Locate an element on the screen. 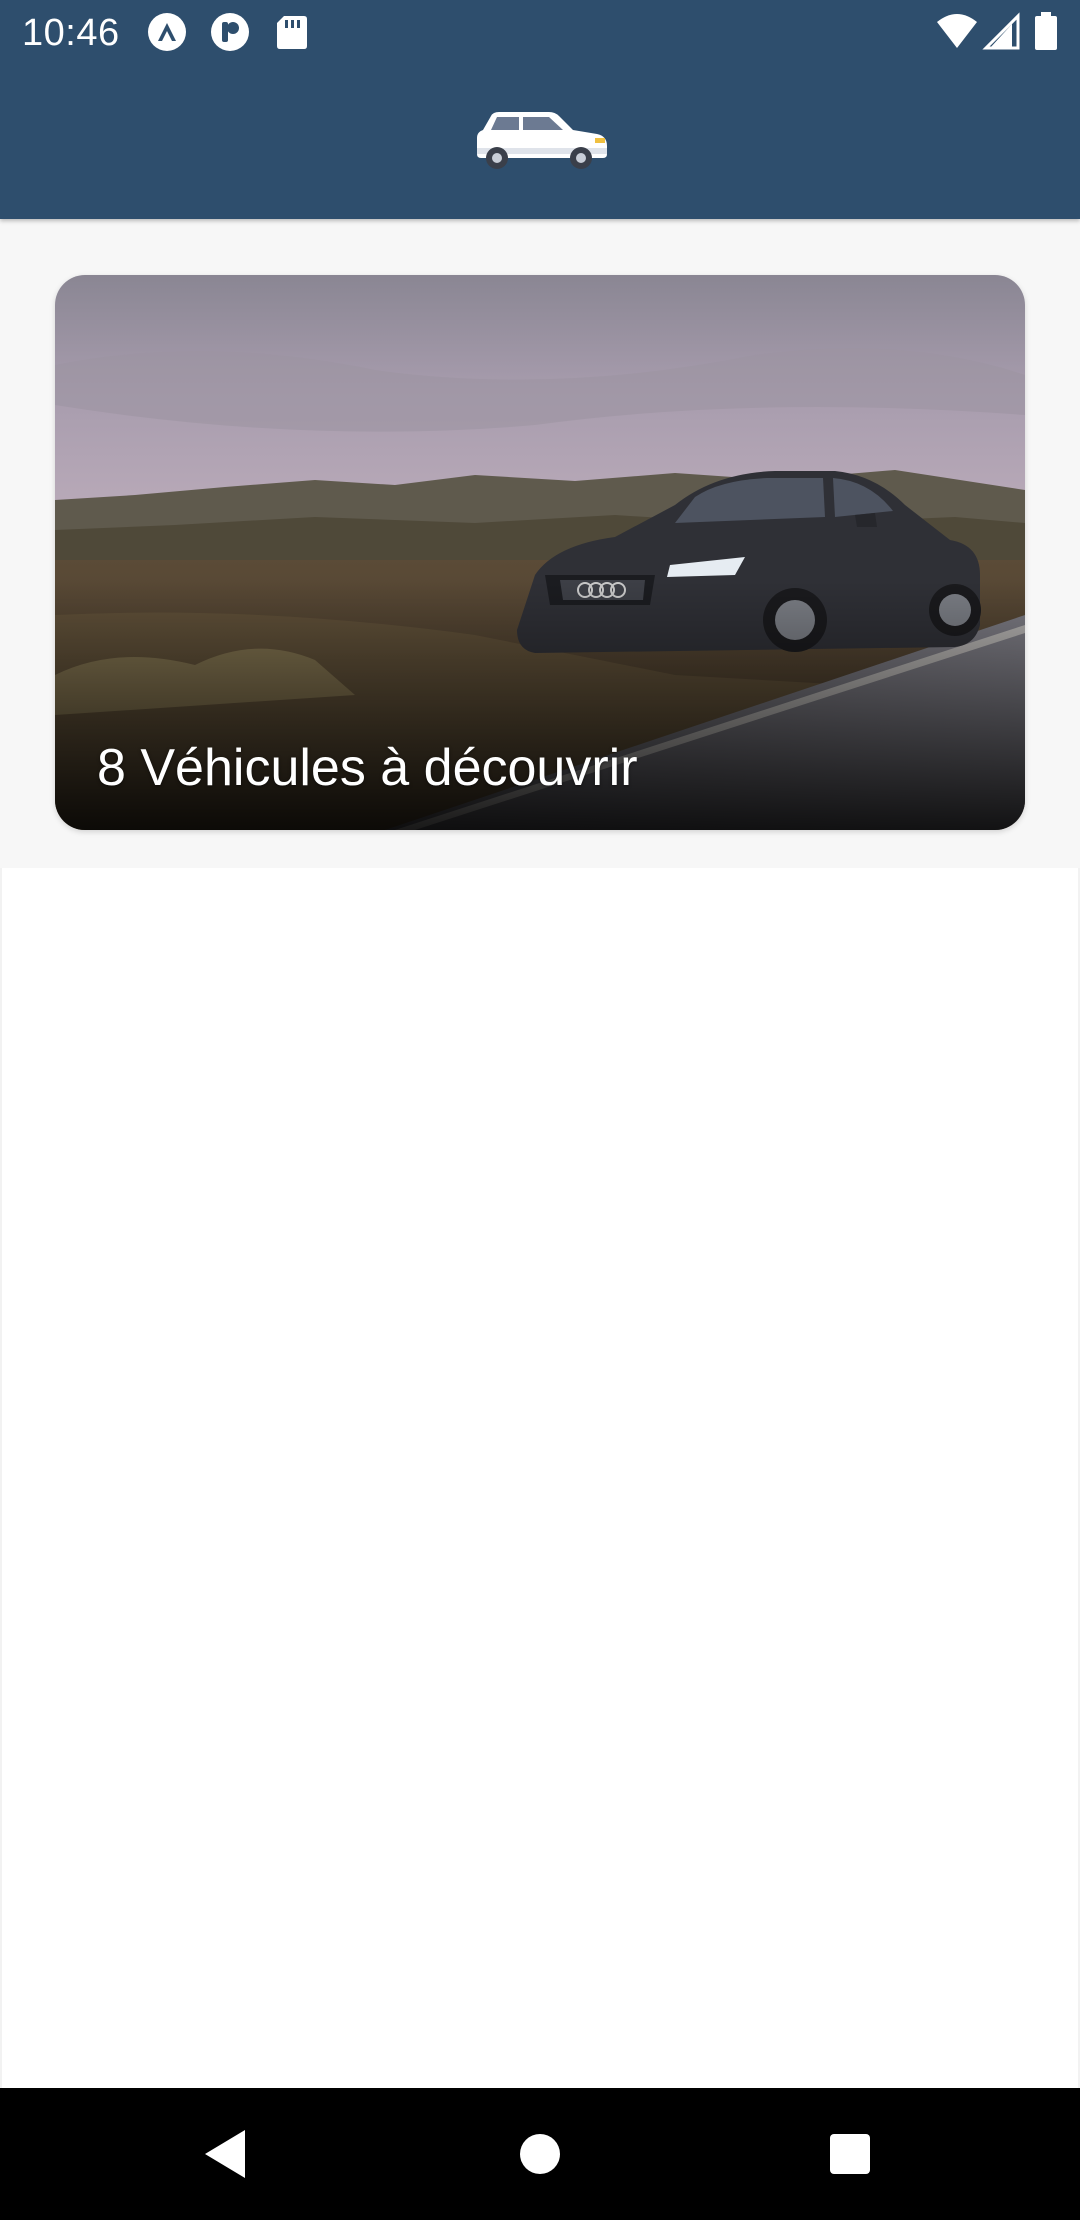  navigation-bar is located at coordinates (540, 2154).